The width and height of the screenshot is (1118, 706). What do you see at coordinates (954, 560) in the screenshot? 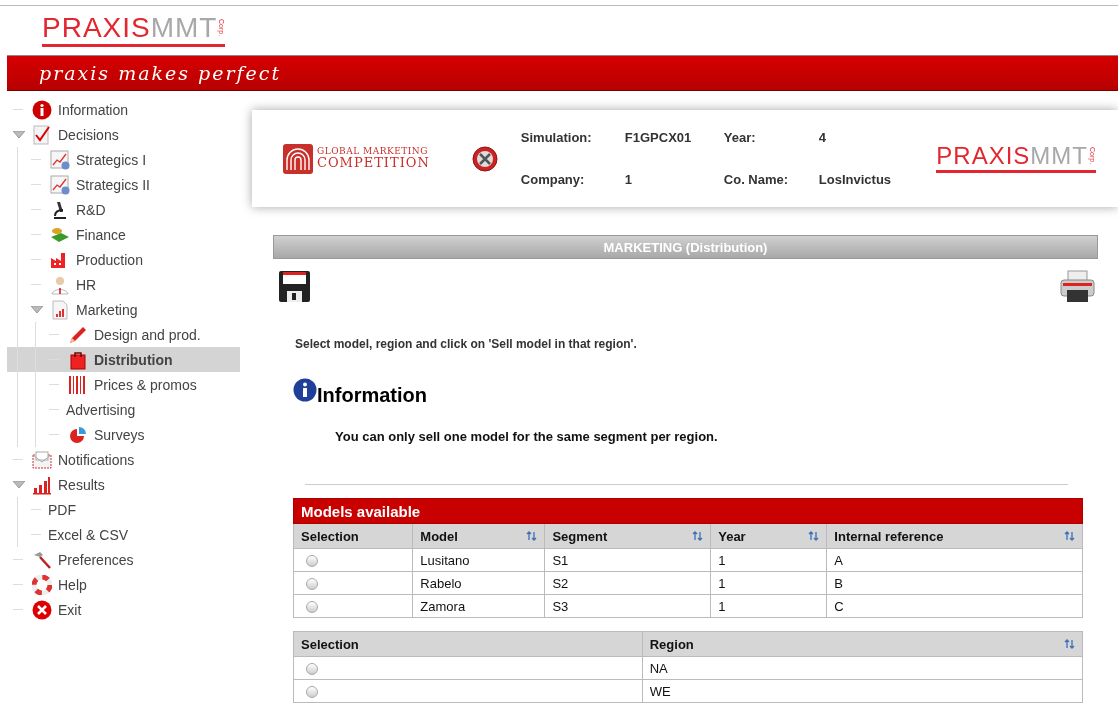
I see `table-cell: A` at bounding box center [954, 560].